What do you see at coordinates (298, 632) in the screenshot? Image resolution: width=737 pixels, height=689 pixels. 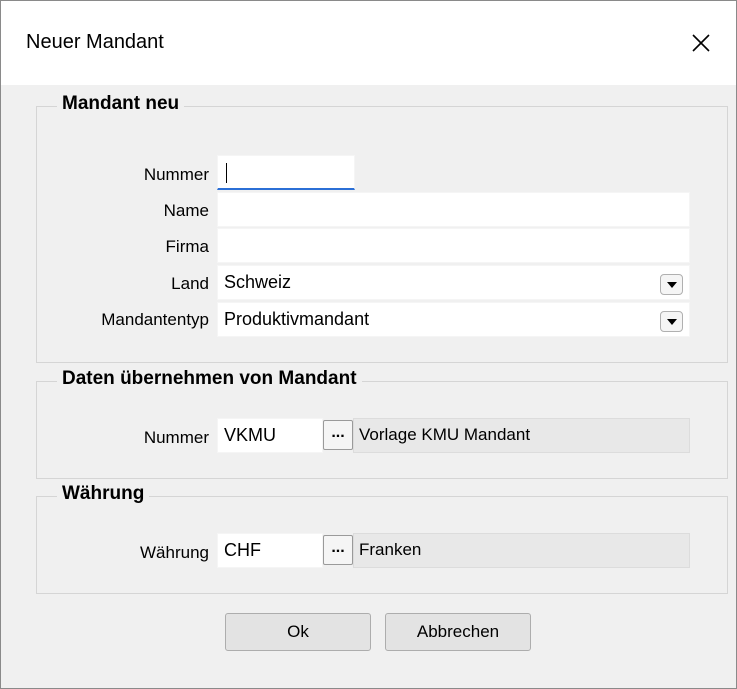 I see `ok-button: Ok` at bounding box center [298, 632].